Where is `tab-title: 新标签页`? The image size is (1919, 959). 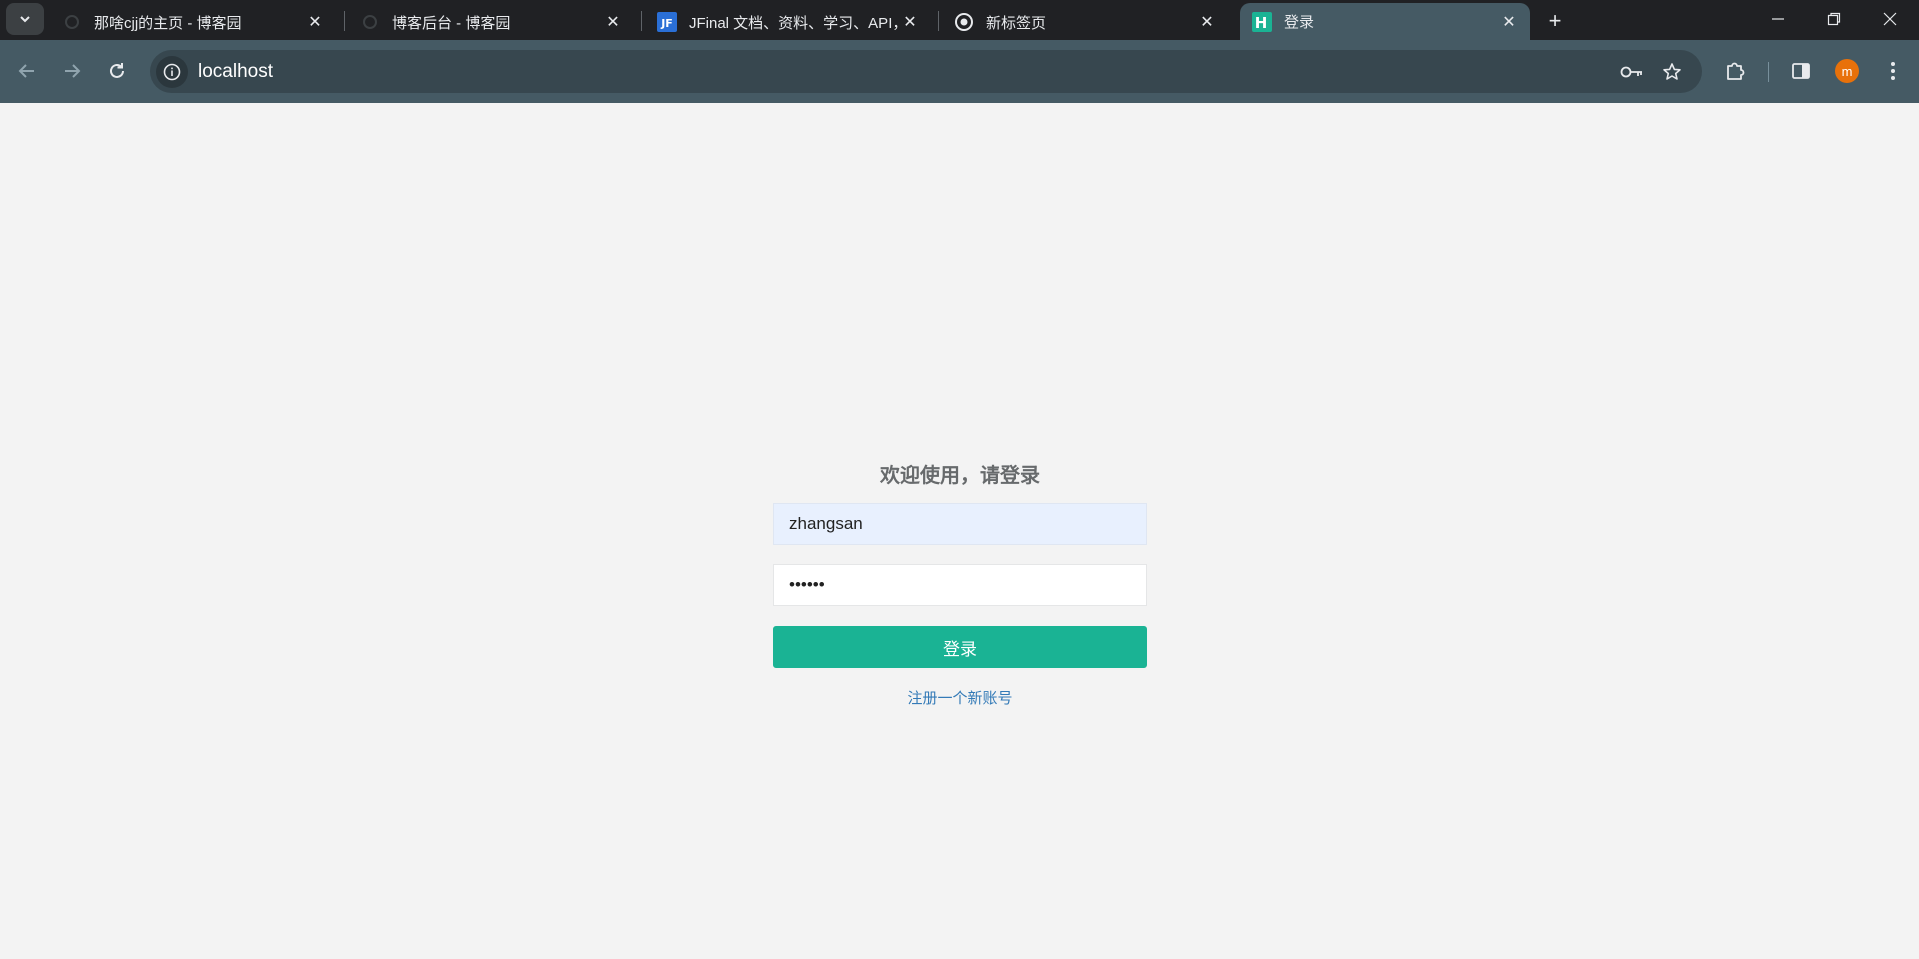 tab-title: 新标签页 is located at coordinates (1016, 23).